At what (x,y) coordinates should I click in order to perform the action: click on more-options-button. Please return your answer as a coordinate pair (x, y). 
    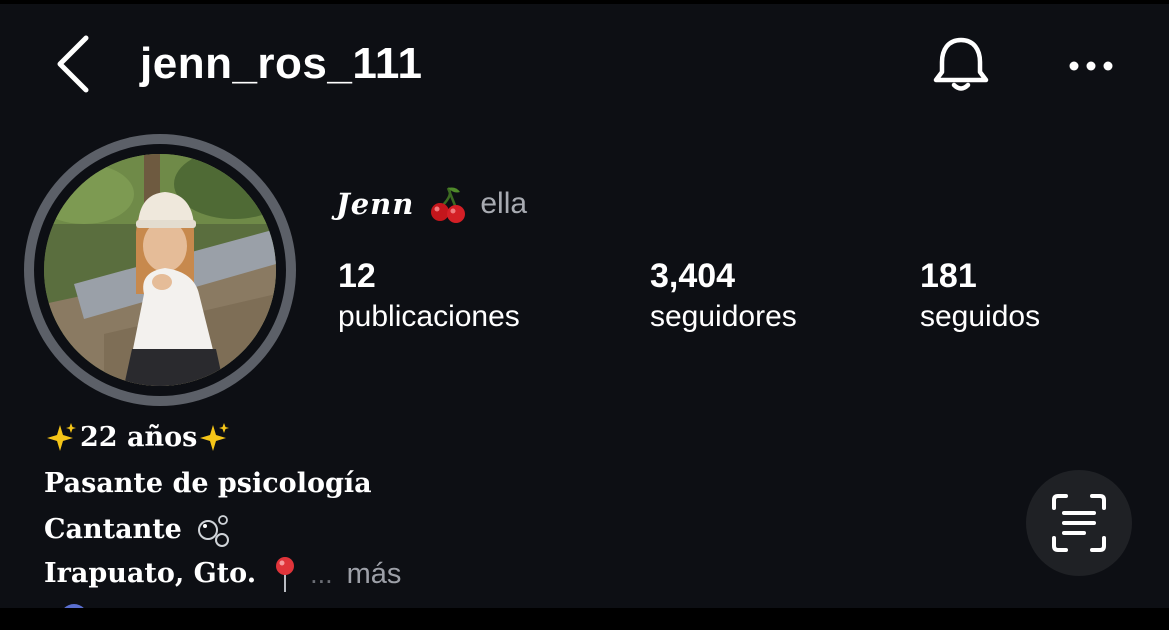
    Looking at the image, I should click on (1091, 66).